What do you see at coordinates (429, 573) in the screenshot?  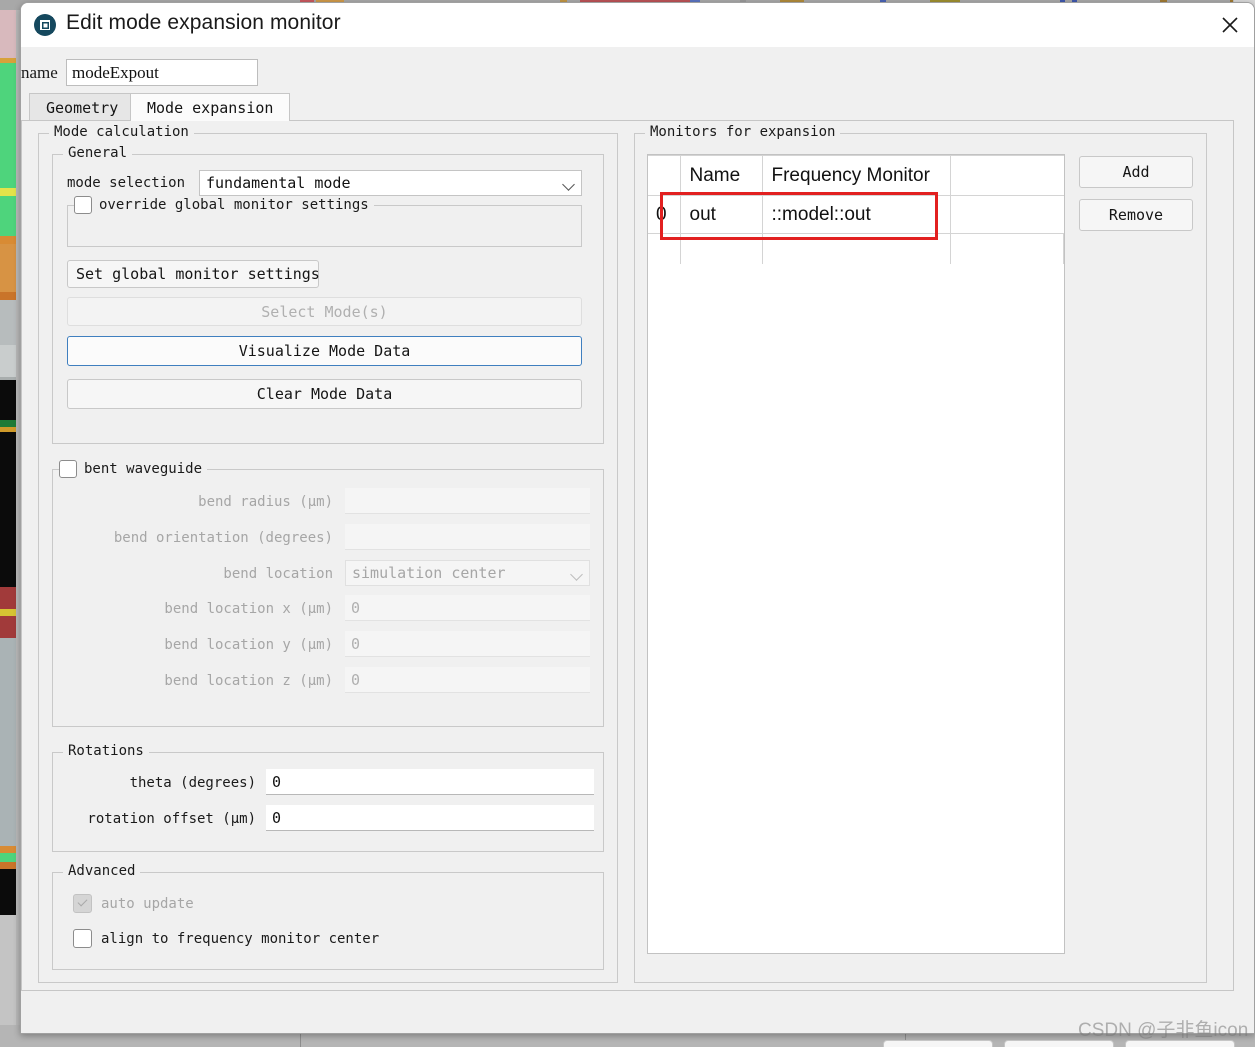 I see `bend-location-value: simulation center` at bounding box center [429, 573].